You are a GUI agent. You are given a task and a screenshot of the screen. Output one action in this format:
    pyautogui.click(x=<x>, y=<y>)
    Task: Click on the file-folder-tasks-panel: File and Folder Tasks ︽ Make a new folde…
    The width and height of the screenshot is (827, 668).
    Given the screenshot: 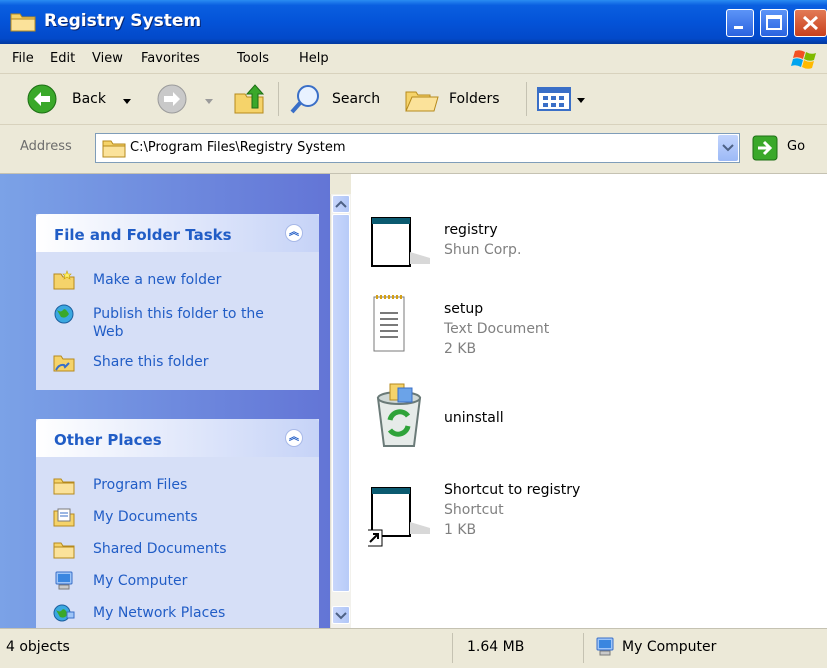 What is the action you would take?
    pyautogui.click(x=177, y=302)
    